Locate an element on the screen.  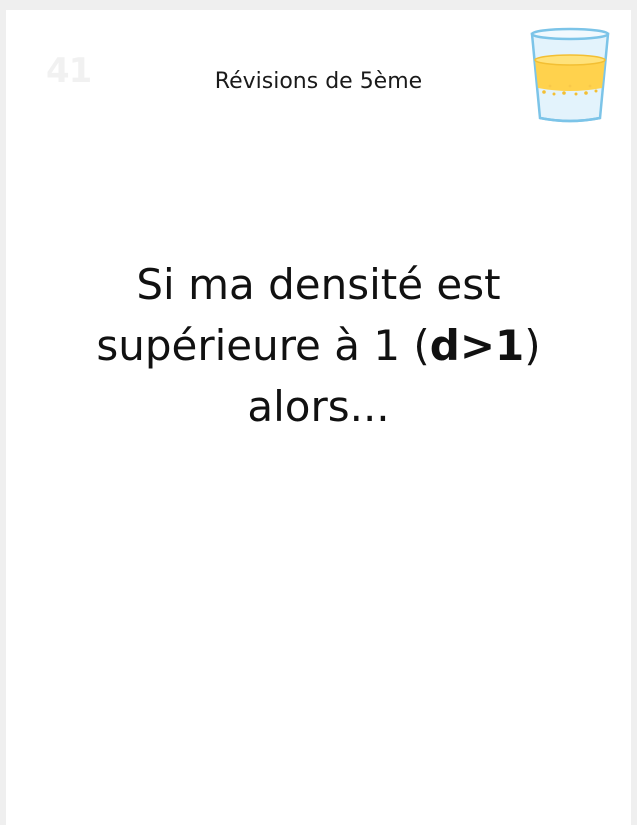
question-line-2-prefix: supérieure à 1 ( is located at coordinates (263, 345).